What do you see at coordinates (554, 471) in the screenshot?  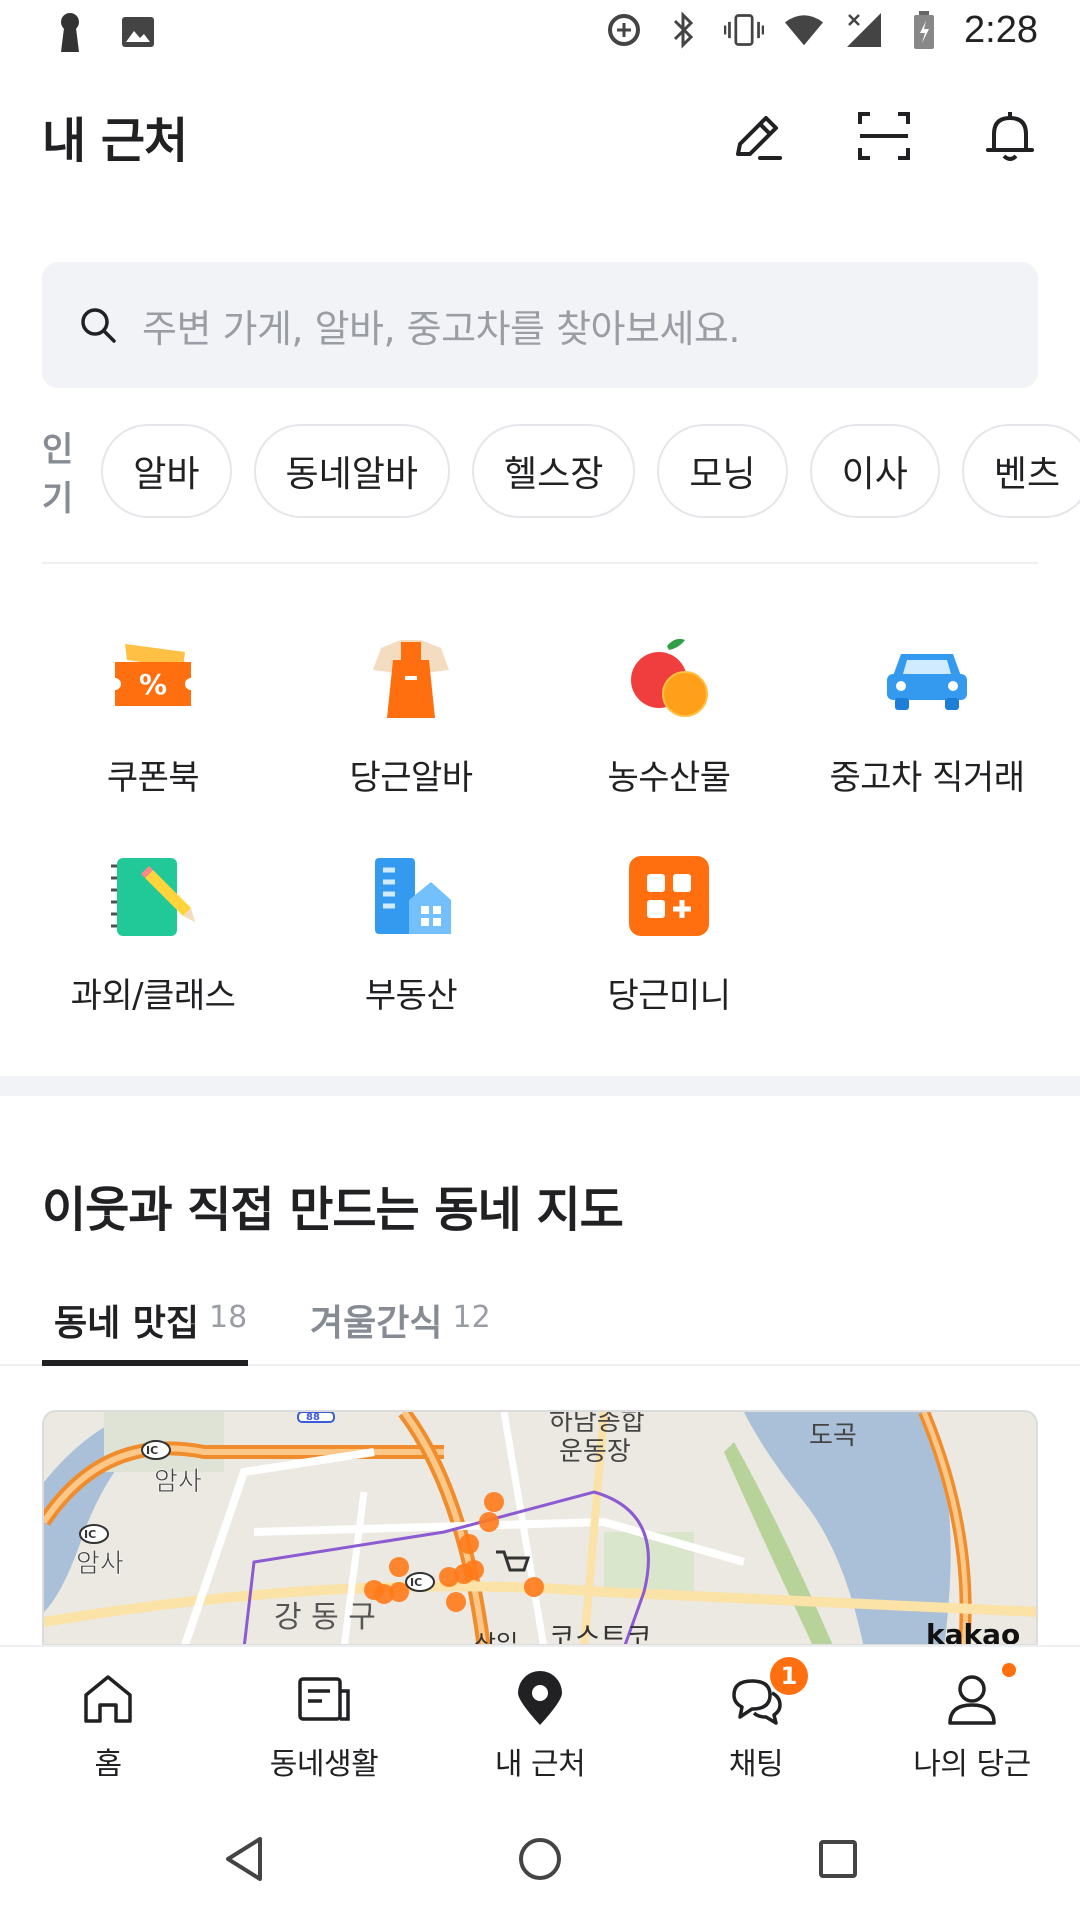 I see `chip-keyword: 헬스장` at bounding box center [554, 471].